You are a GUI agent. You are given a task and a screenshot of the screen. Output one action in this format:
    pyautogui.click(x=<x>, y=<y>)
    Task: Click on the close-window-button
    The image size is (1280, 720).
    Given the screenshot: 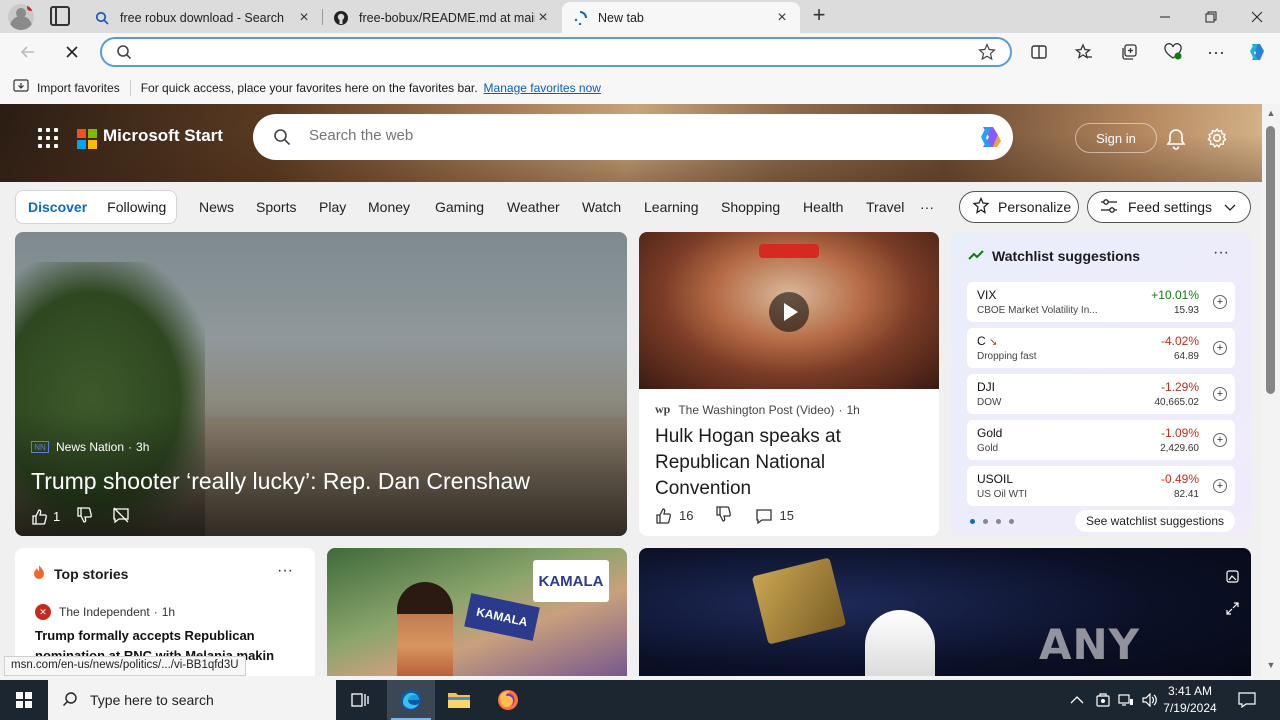 What is the action you would take?
    pyautogui.click(x=1257, y=16)
    